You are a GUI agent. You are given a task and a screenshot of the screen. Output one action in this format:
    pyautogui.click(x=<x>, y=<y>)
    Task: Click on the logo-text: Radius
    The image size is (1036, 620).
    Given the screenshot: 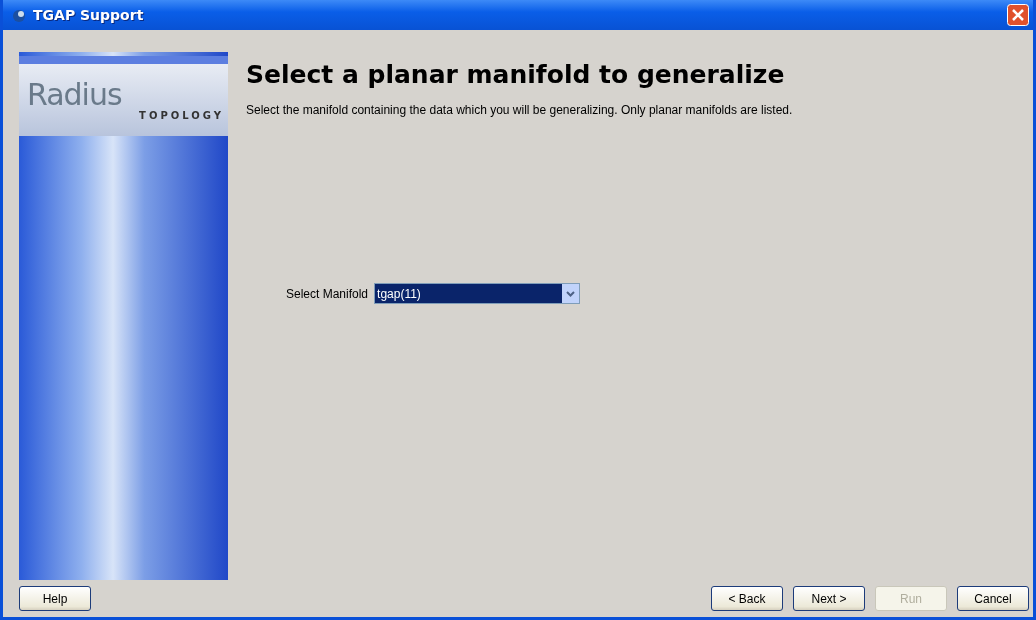 What is the action you would take?
    pyautogui.click(x=75, y=94)
    